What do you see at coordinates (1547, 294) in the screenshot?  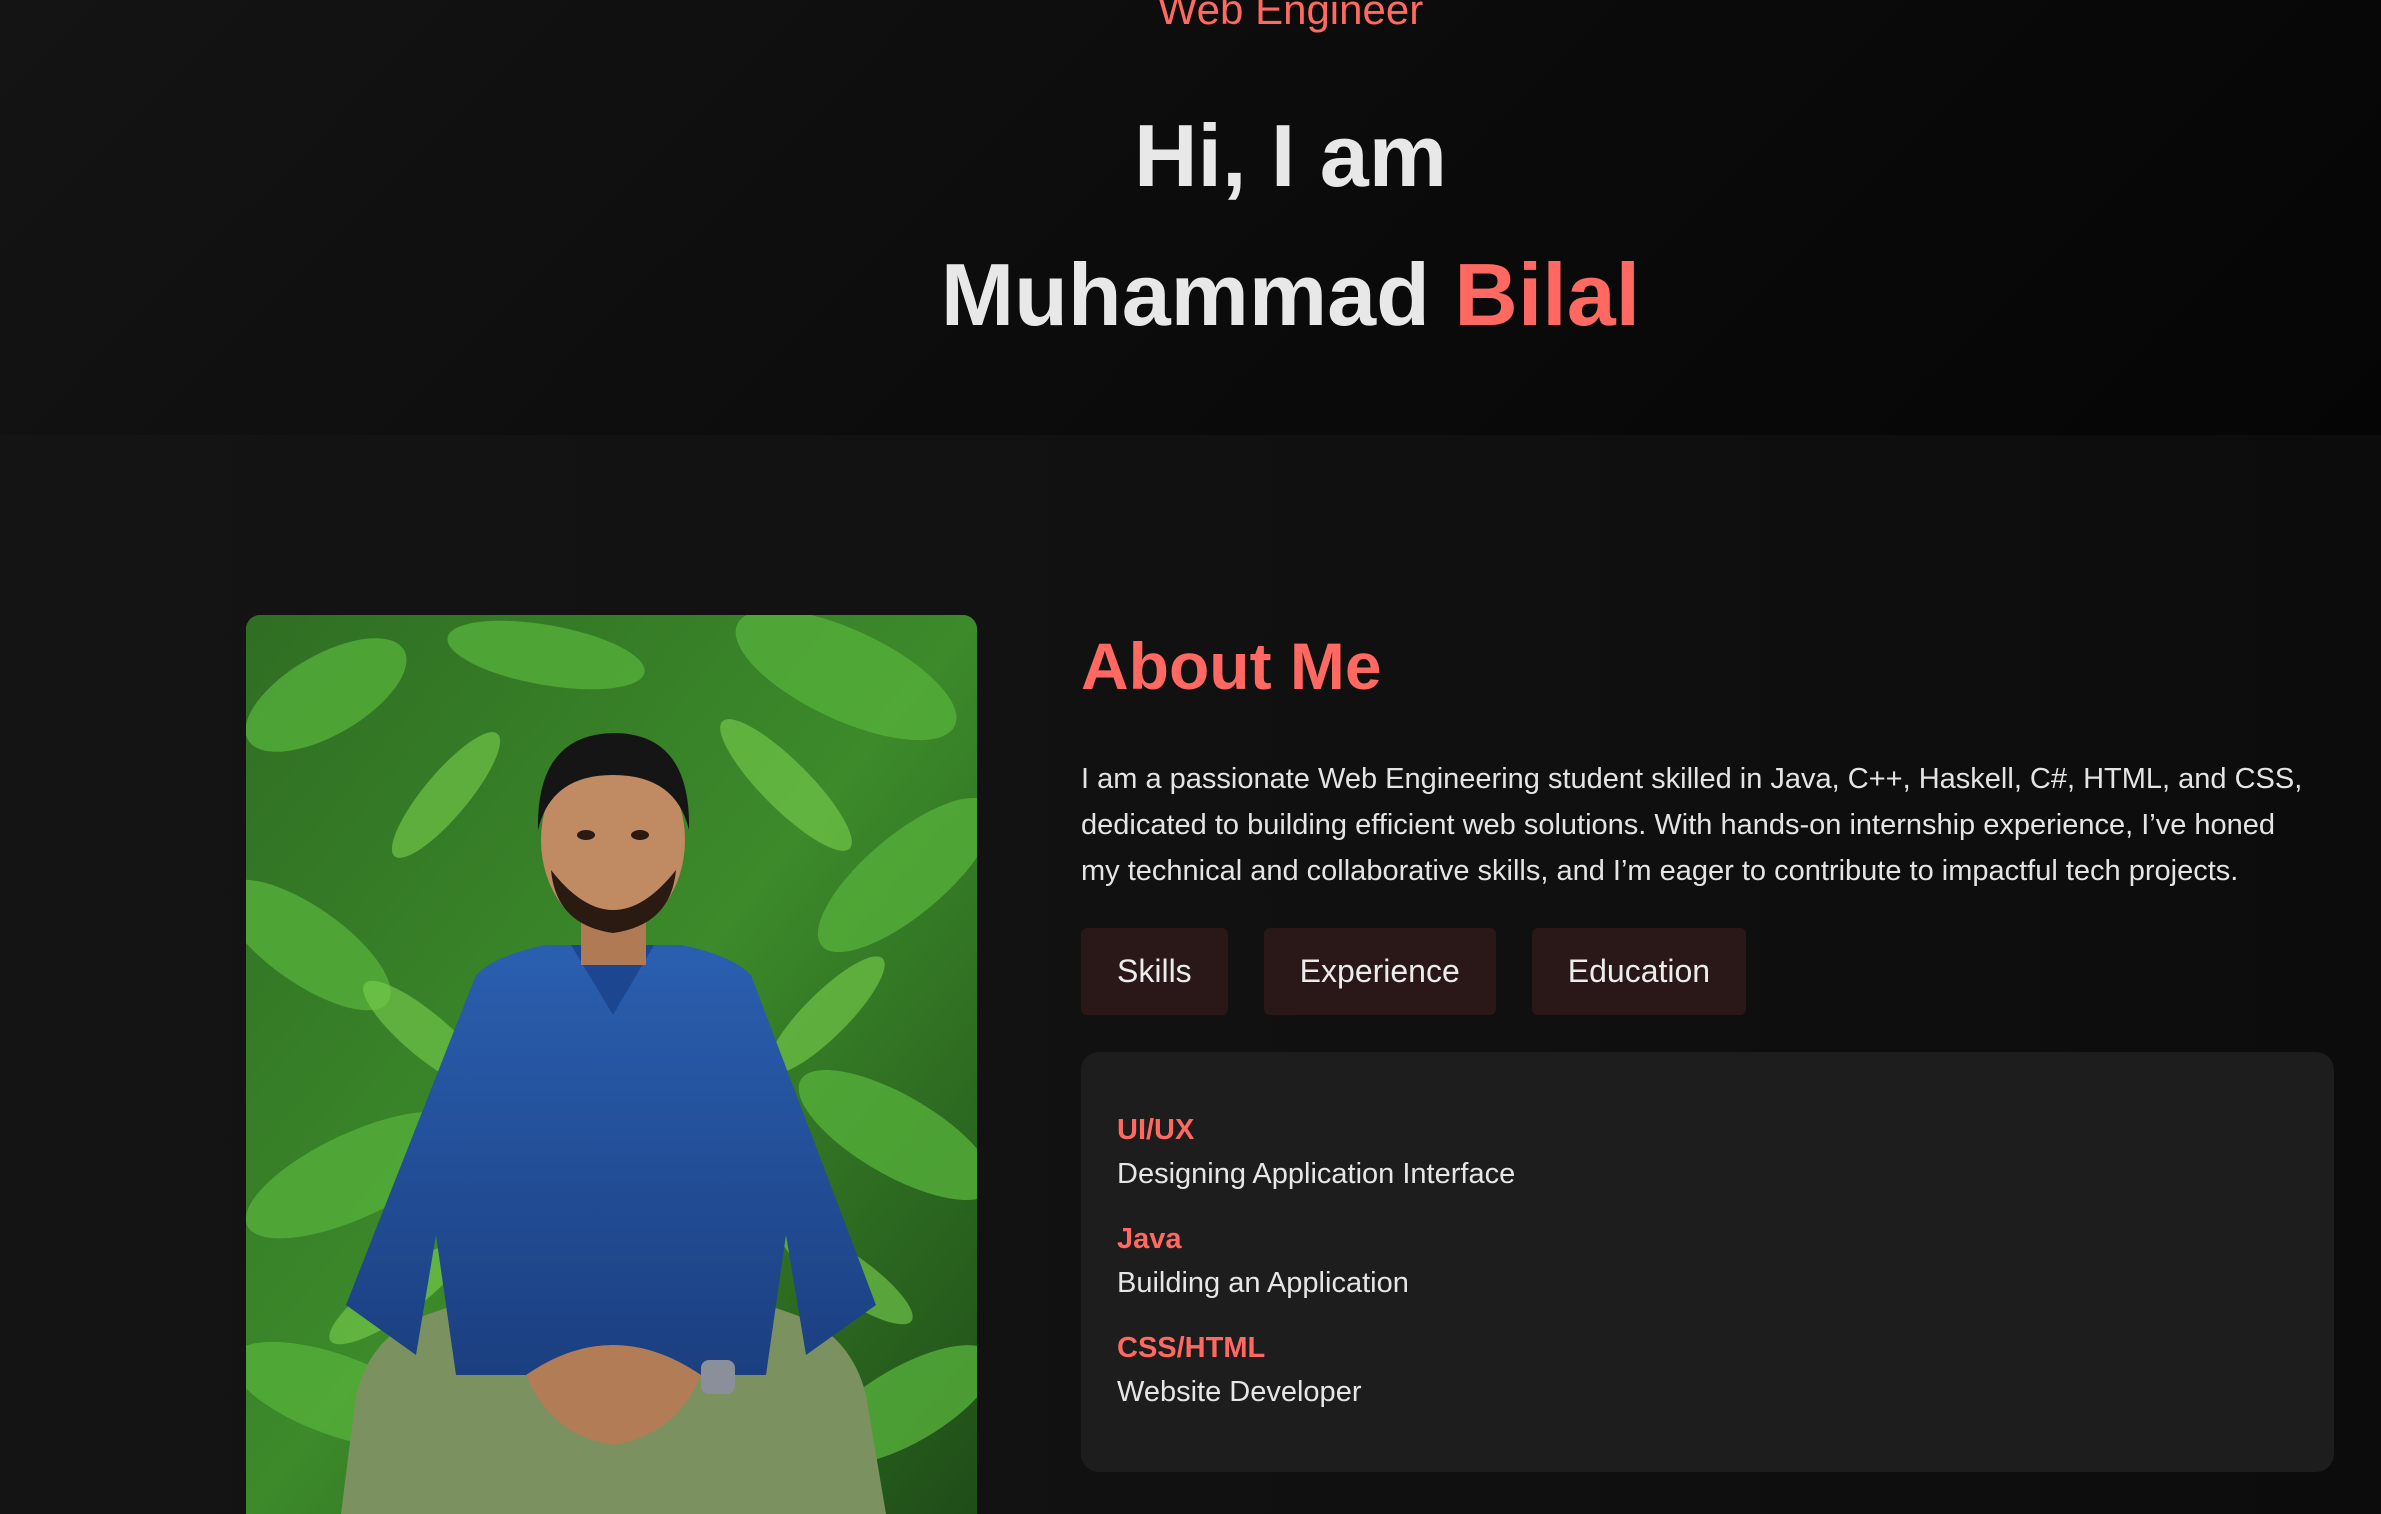 I see `hero-last-name: Bilal` at bounding box center [1547, 294].